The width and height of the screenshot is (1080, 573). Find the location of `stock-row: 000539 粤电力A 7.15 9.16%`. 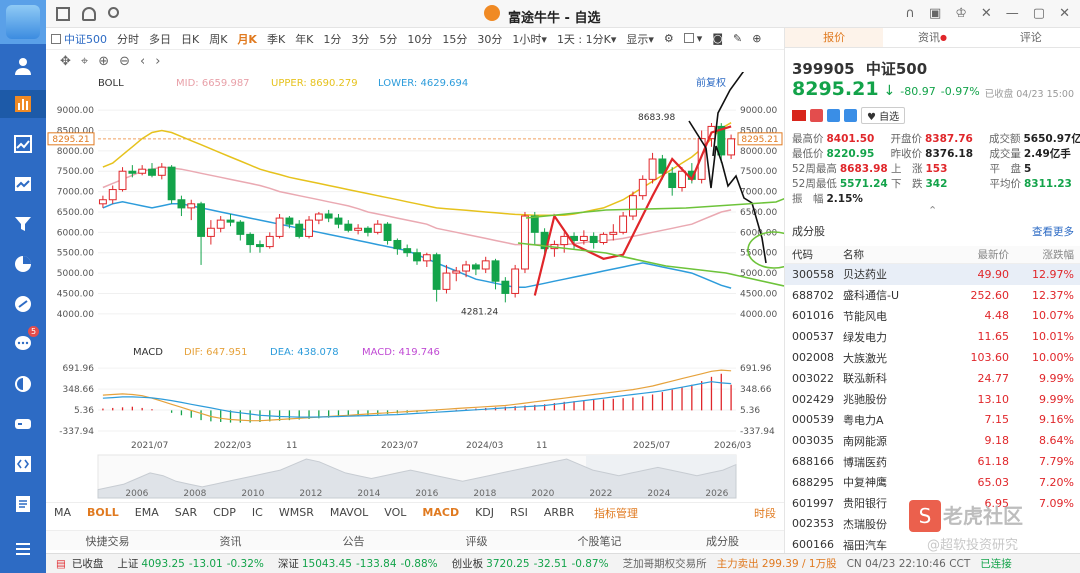

stock-row: 000539 粤电力A 7.15 9.16% is located at coordinates (932, 420).